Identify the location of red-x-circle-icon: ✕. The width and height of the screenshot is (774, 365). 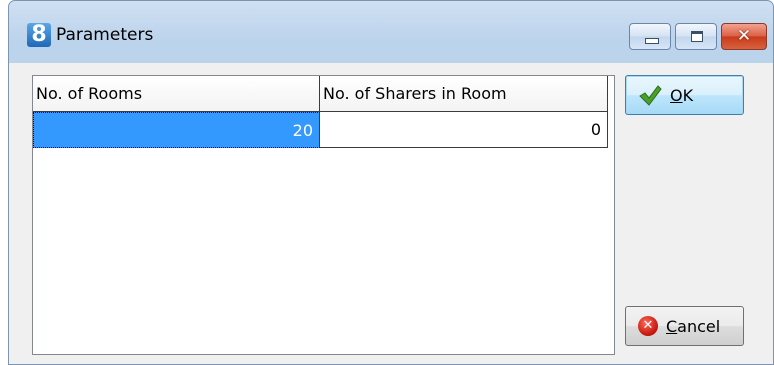
(648, 326).